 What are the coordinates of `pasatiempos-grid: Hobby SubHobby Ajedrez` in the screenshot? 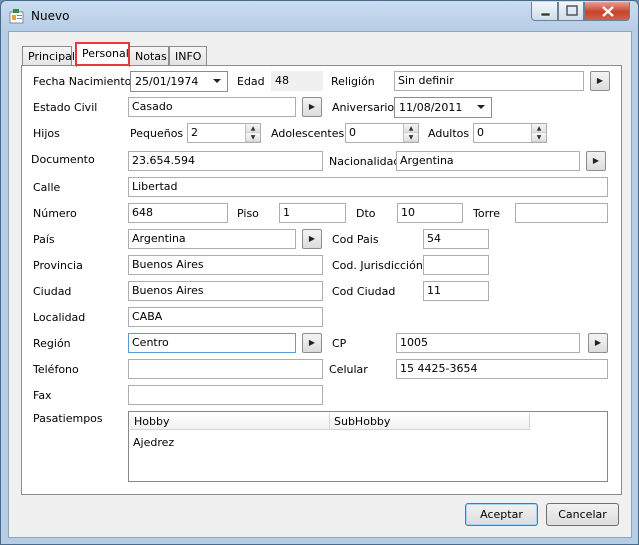 It's located at (368, 446).